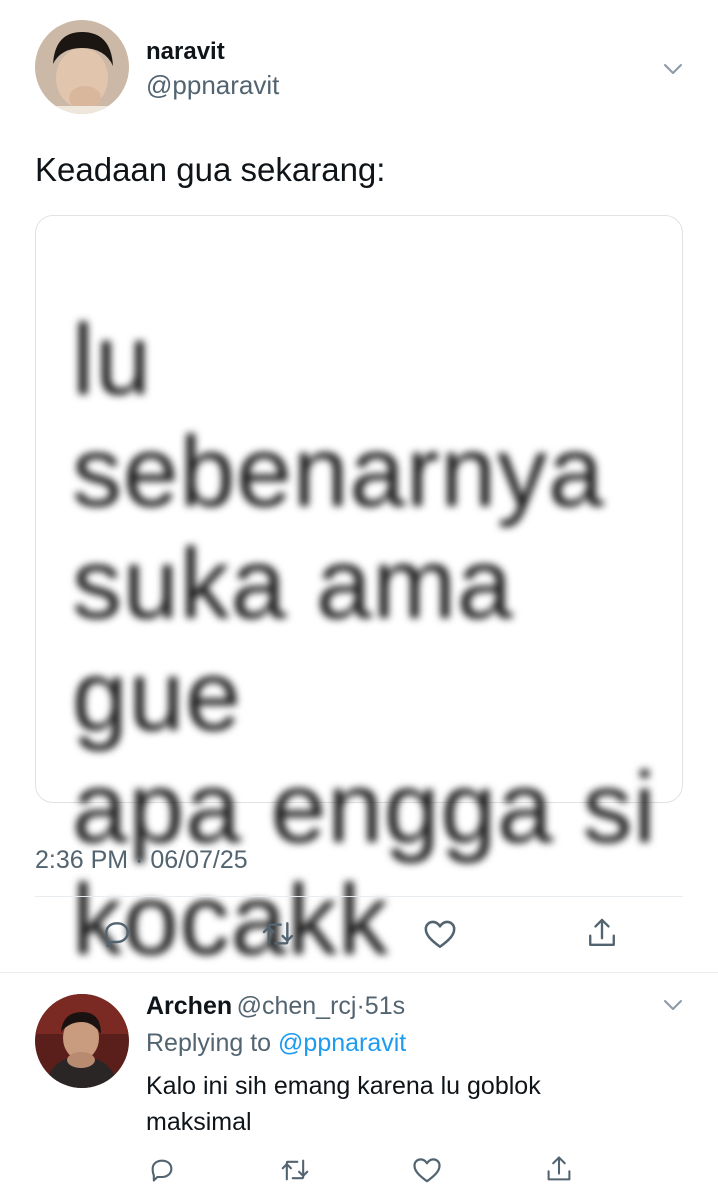 The height and width of the screenshot is (1200, 718). What do you see at coordinates (385, 1006) in the screenshot?
I see `reply-time: 51s` at bounding box center [385, 1006].